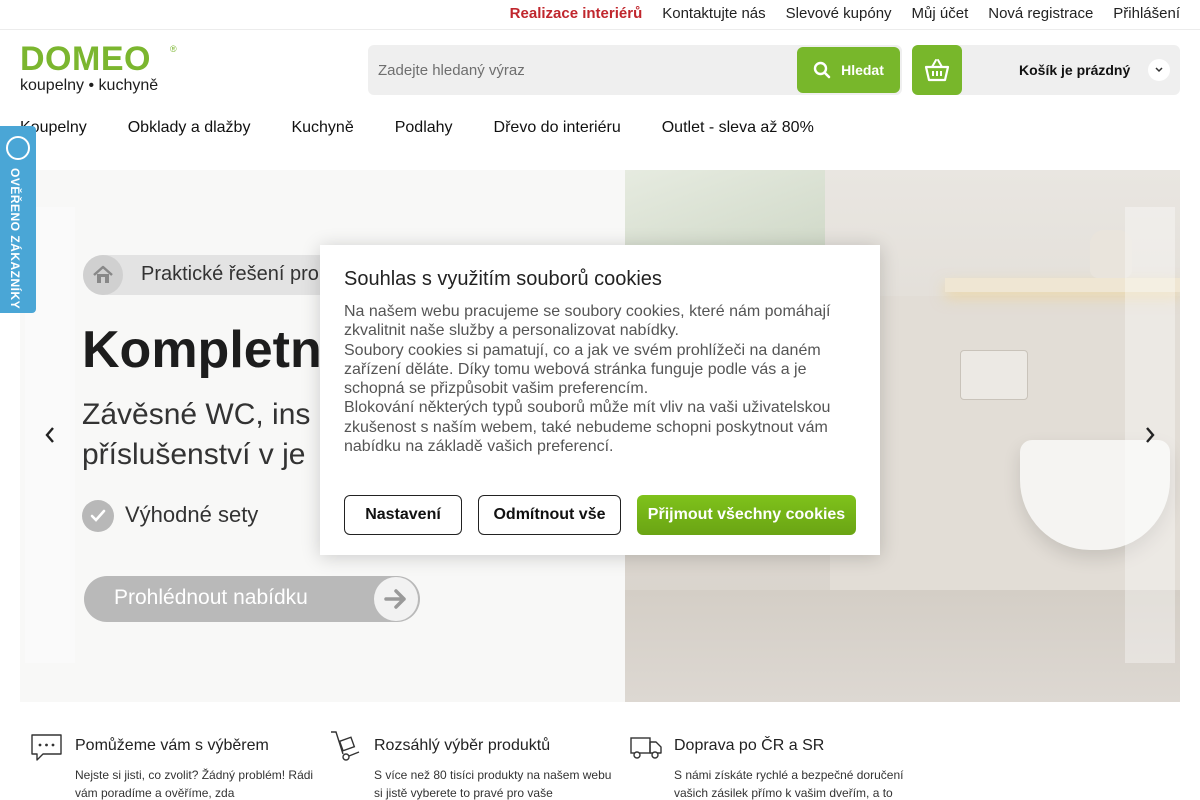 The image size is (1200, 800). I want to click on chevron-down-icon, so click(1159, 70).